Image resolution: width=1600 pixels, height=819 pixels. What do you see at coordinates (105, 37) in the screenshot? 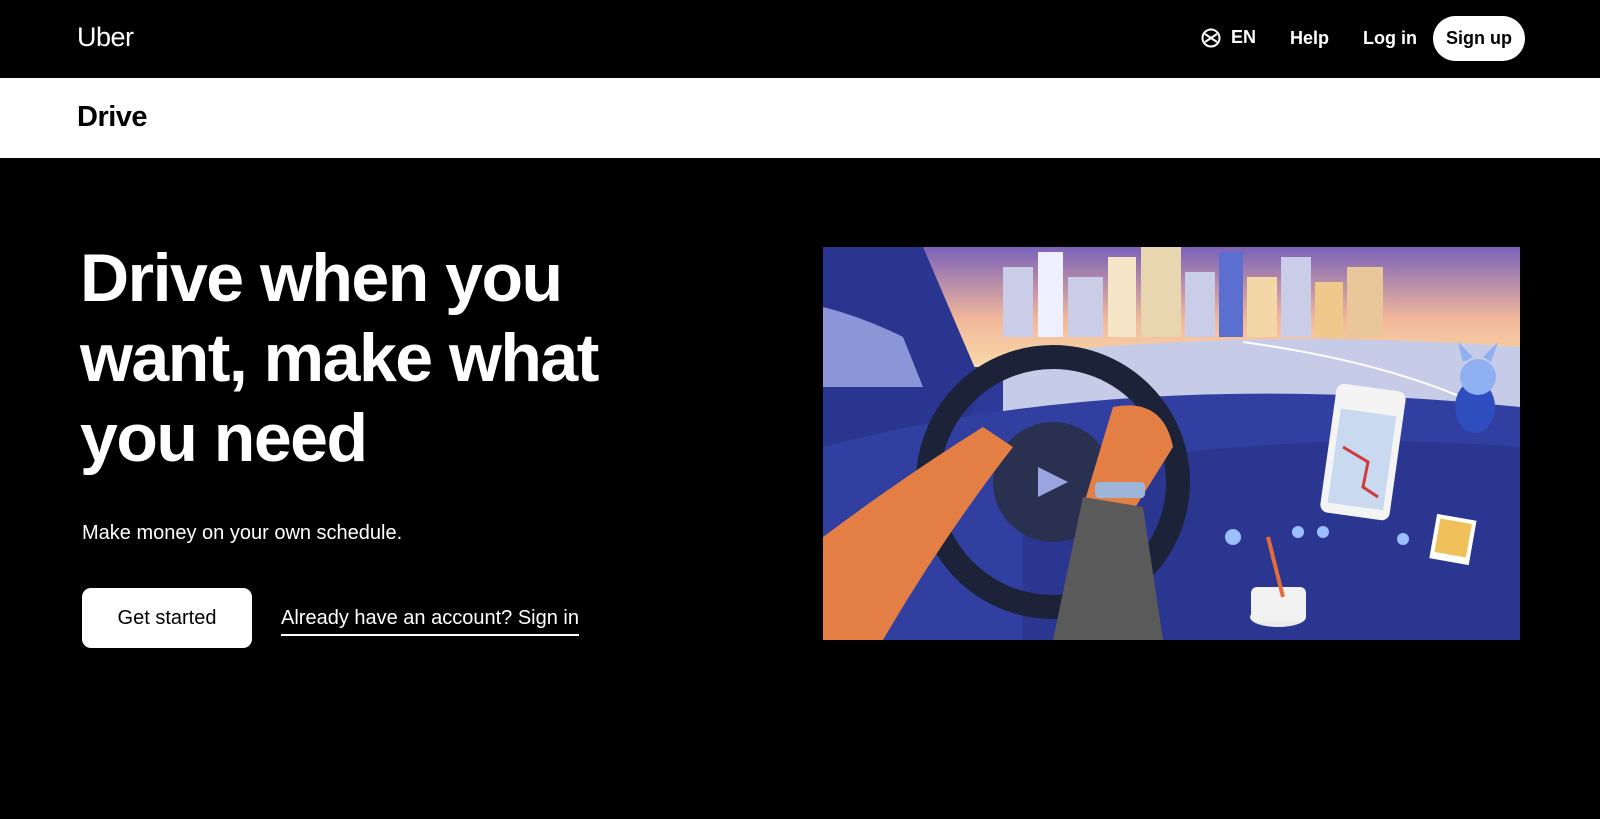
I see `uber-logo: Uber` at bounding box center [105, 37].